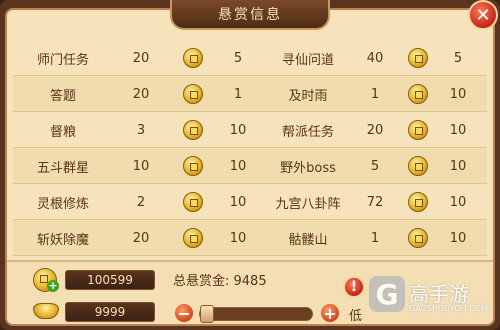 This screenshot has height=330, width=500. I want to click on task-level: 3, so click(141, 130).